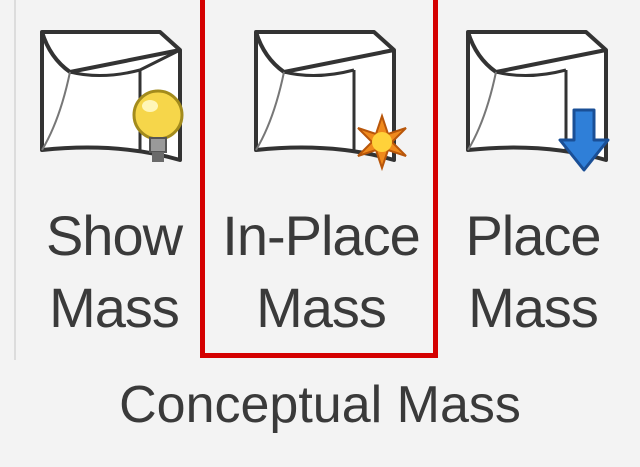  Describe the element at coordinates (533, 235) in the screenshot. I see `place-mass-label-line1: Place` at that location.